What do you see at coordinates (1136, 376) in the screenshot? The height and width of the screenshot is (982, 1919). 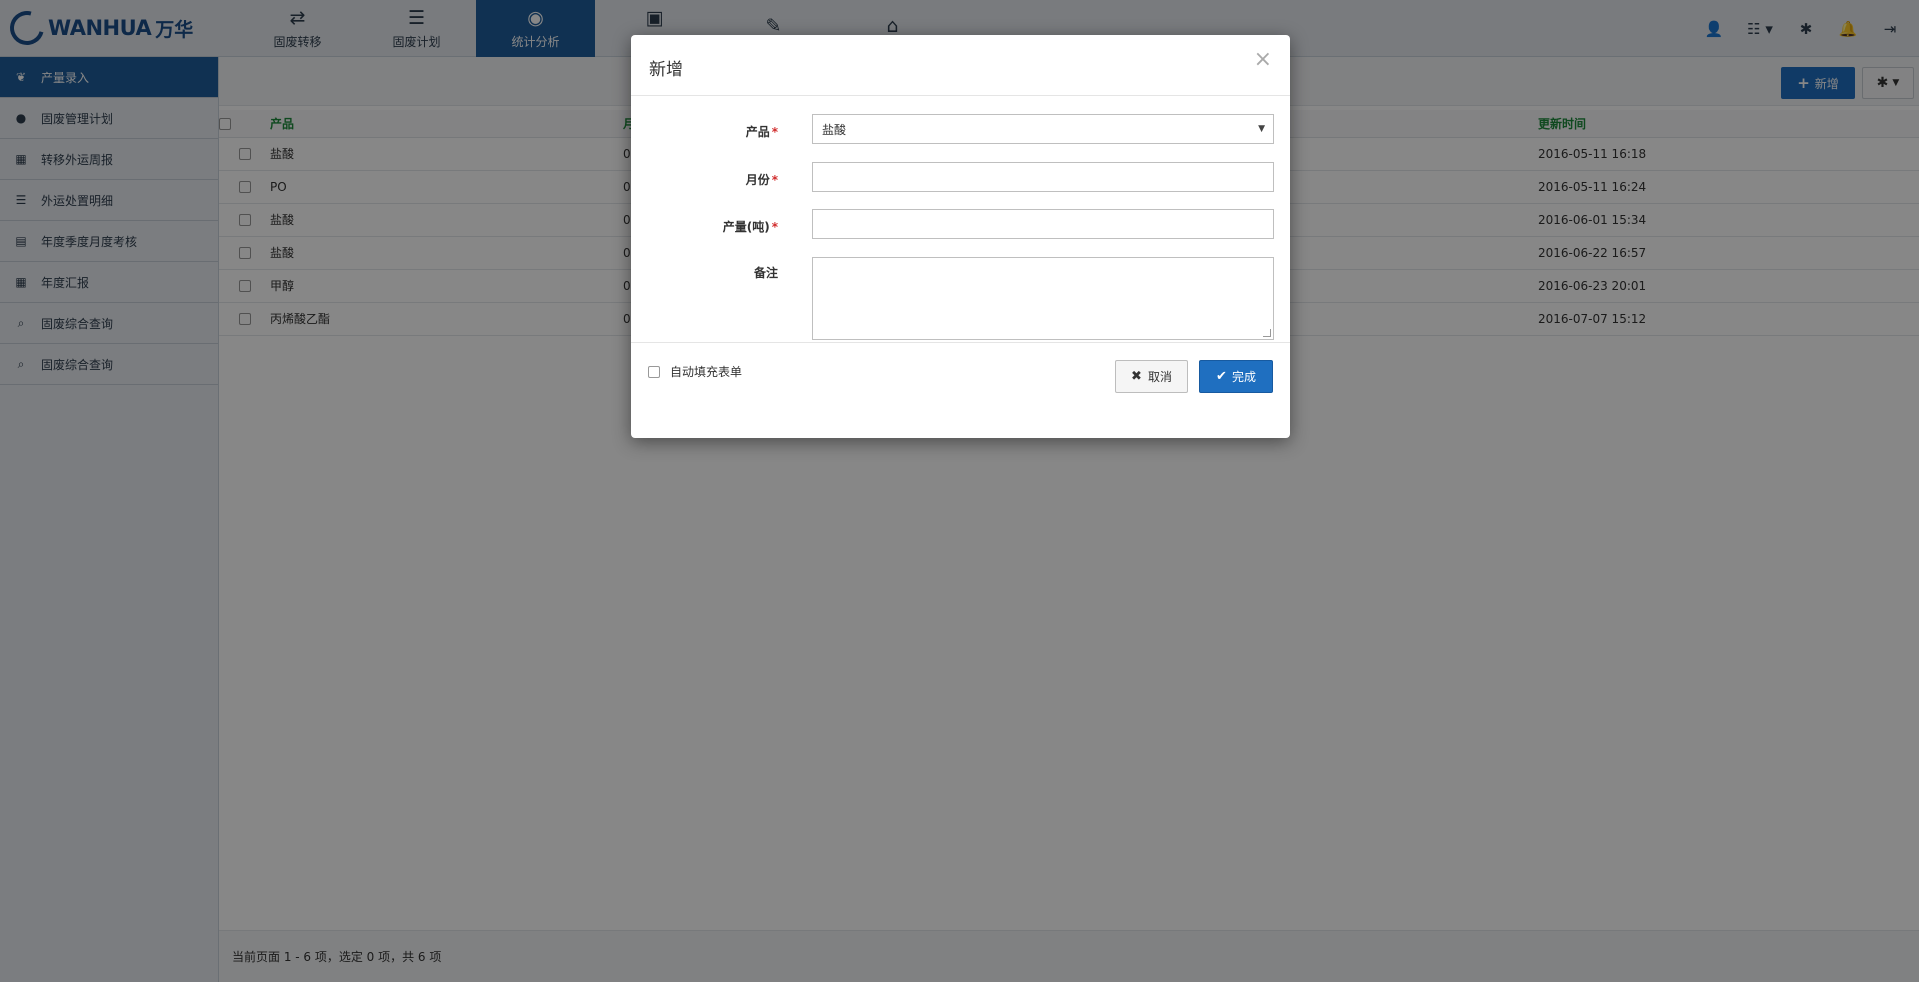 I see `close-icon: ✖` at bounding box center [1136, 376].